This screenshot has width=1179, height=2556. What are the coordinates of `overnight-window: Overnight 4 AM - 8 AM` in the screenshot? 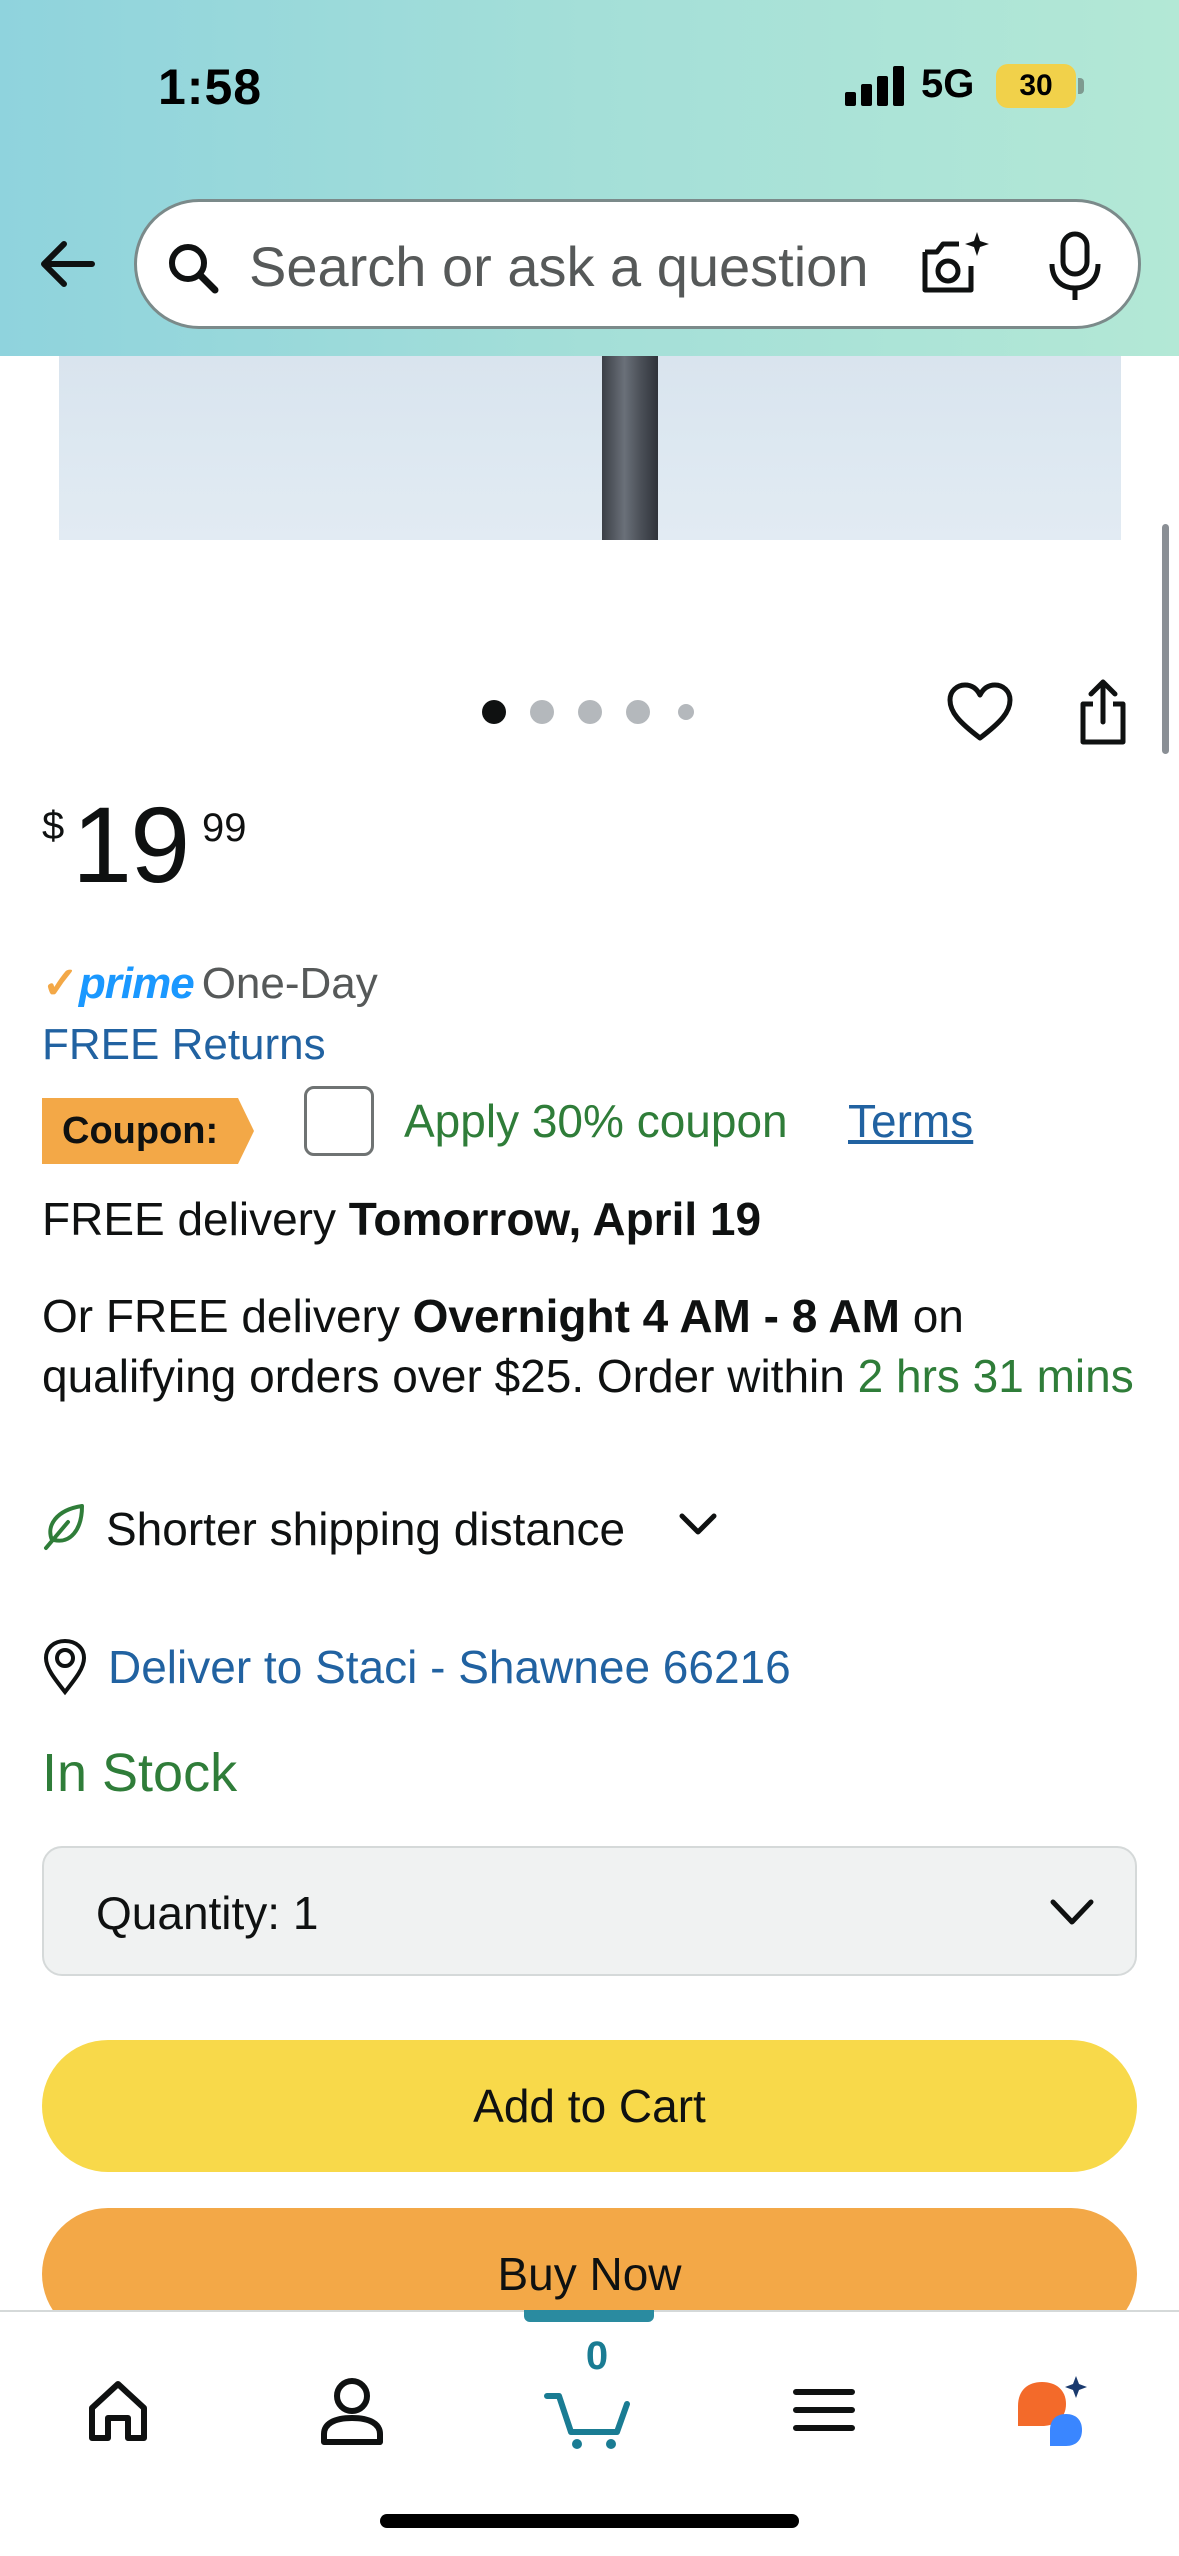 It's located at (656, 1316).